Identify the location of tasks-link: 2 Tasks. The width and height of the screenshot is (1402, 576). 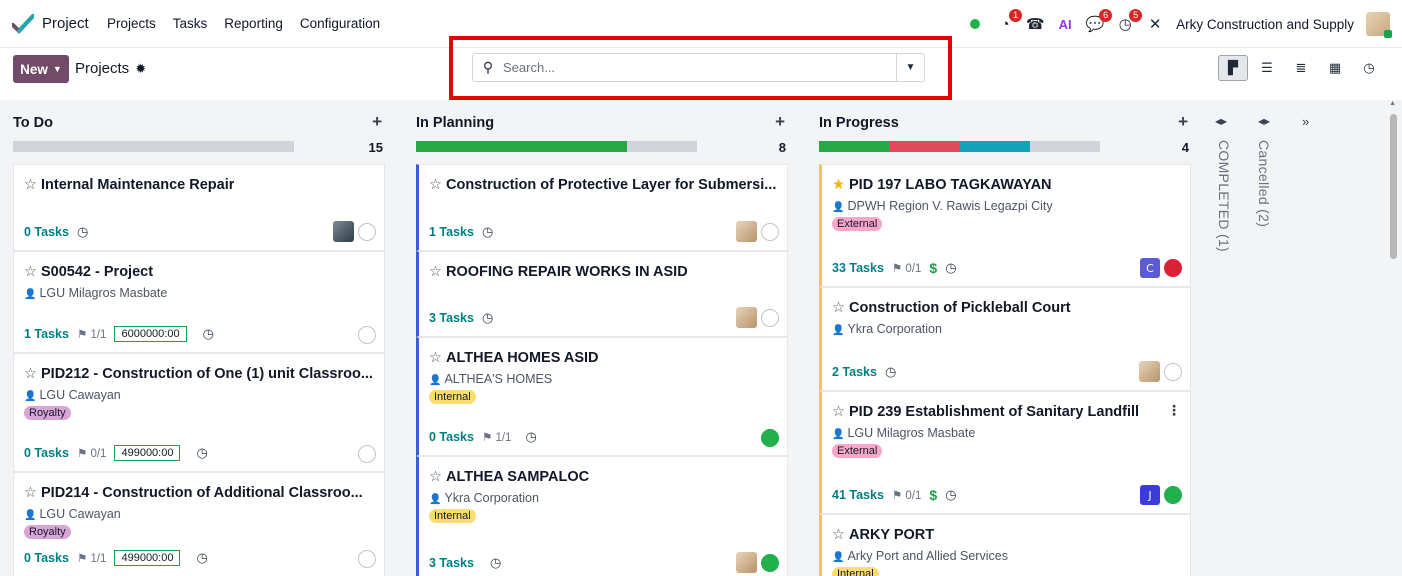
(854, 372).